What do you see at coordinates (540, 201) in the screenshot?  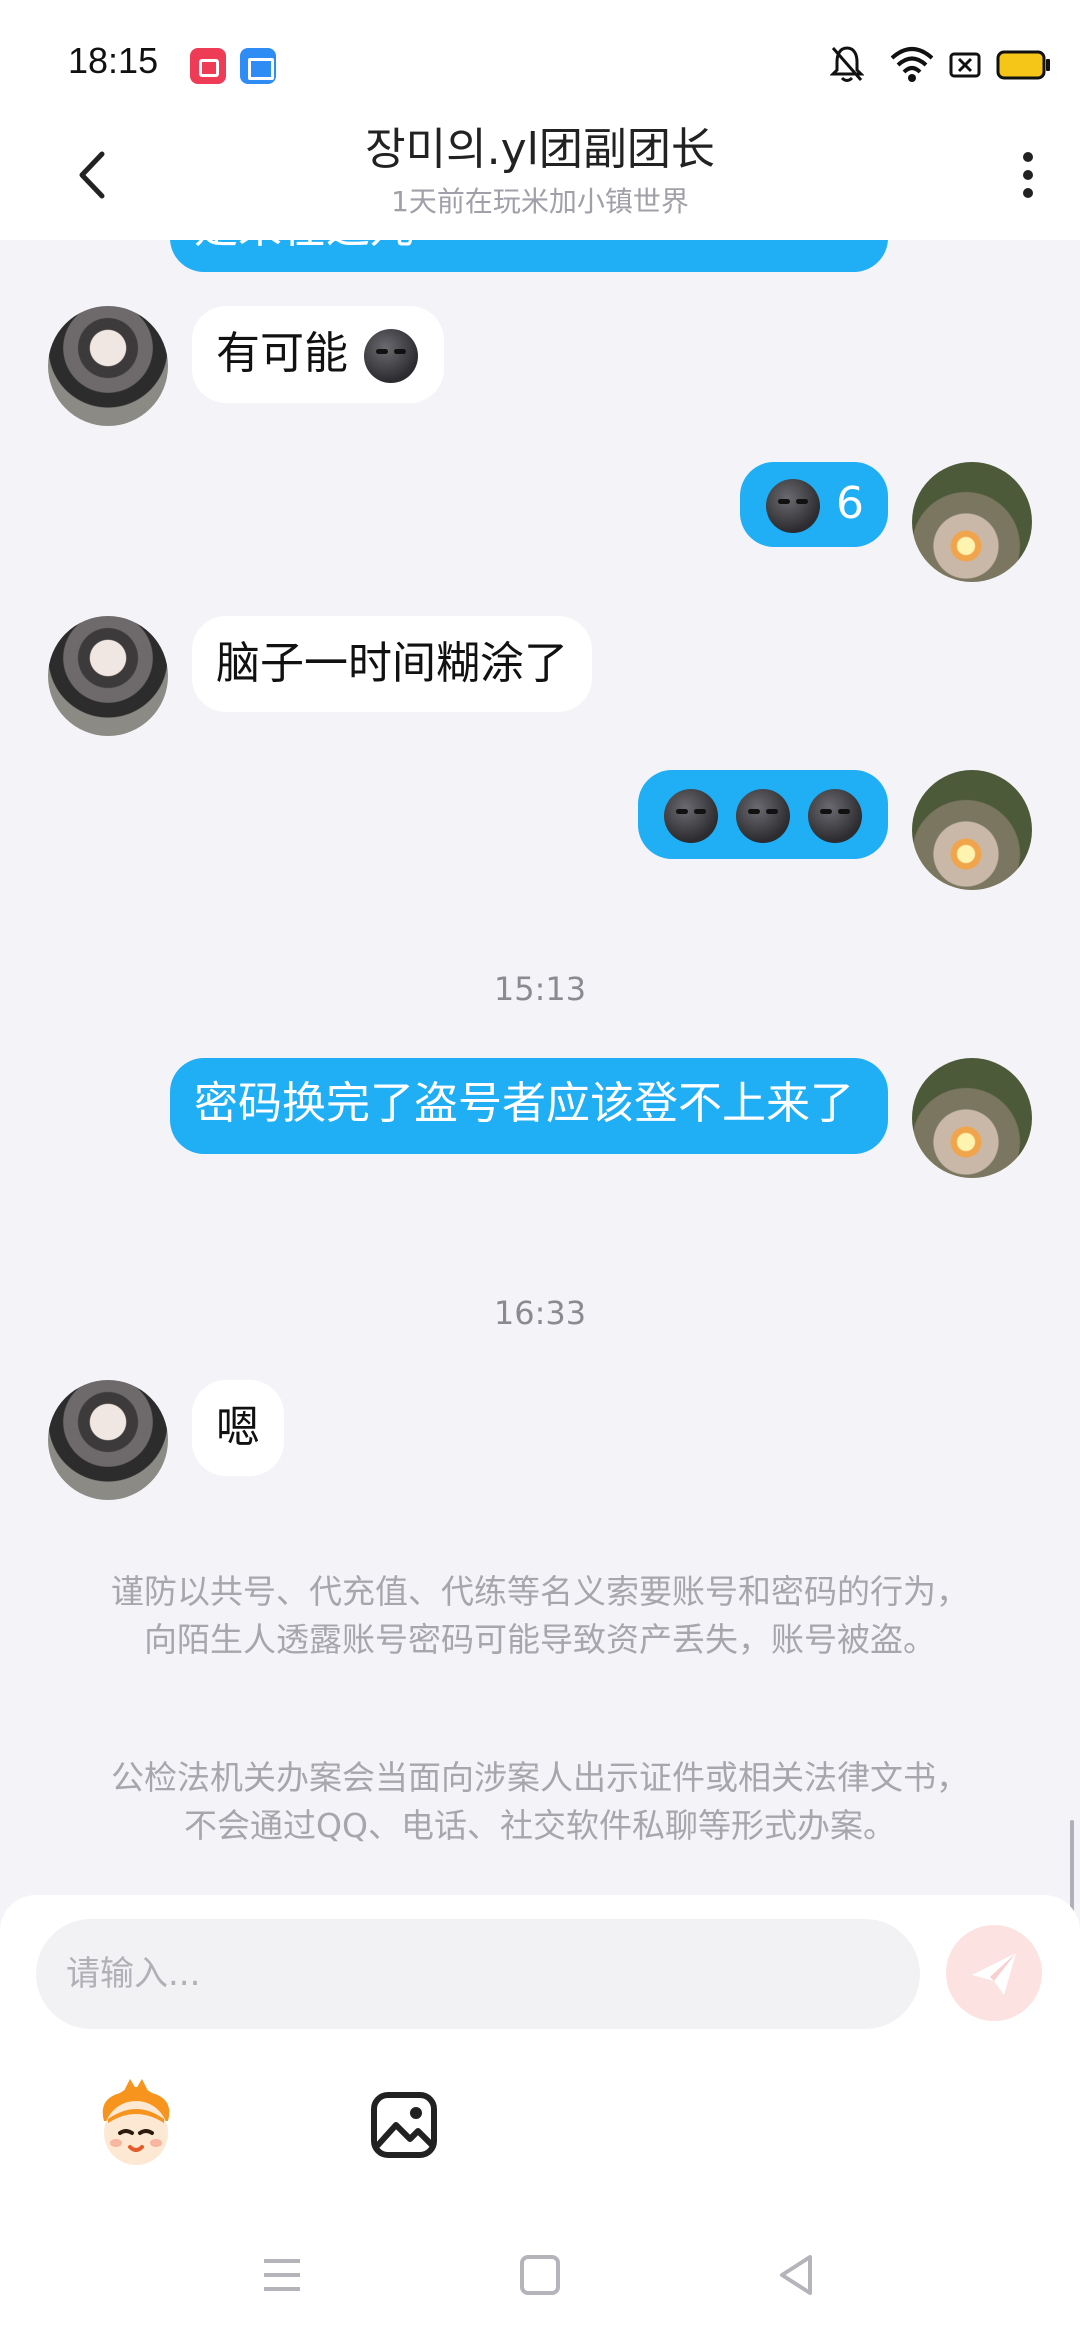 I see `contact-status: 1天前在玩米加小镇世界` at bounding box center [540, 201].